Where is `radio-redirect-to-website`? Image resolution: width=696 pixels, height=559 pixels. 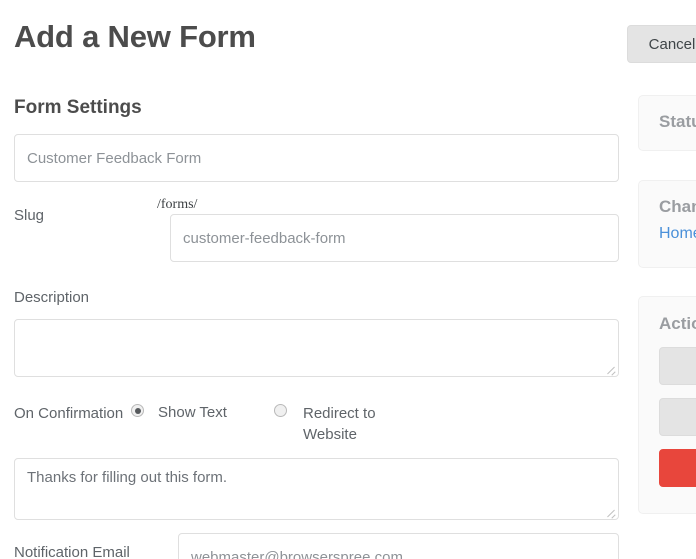
radio-redirect-to-website is located at coordinates (280, 410).